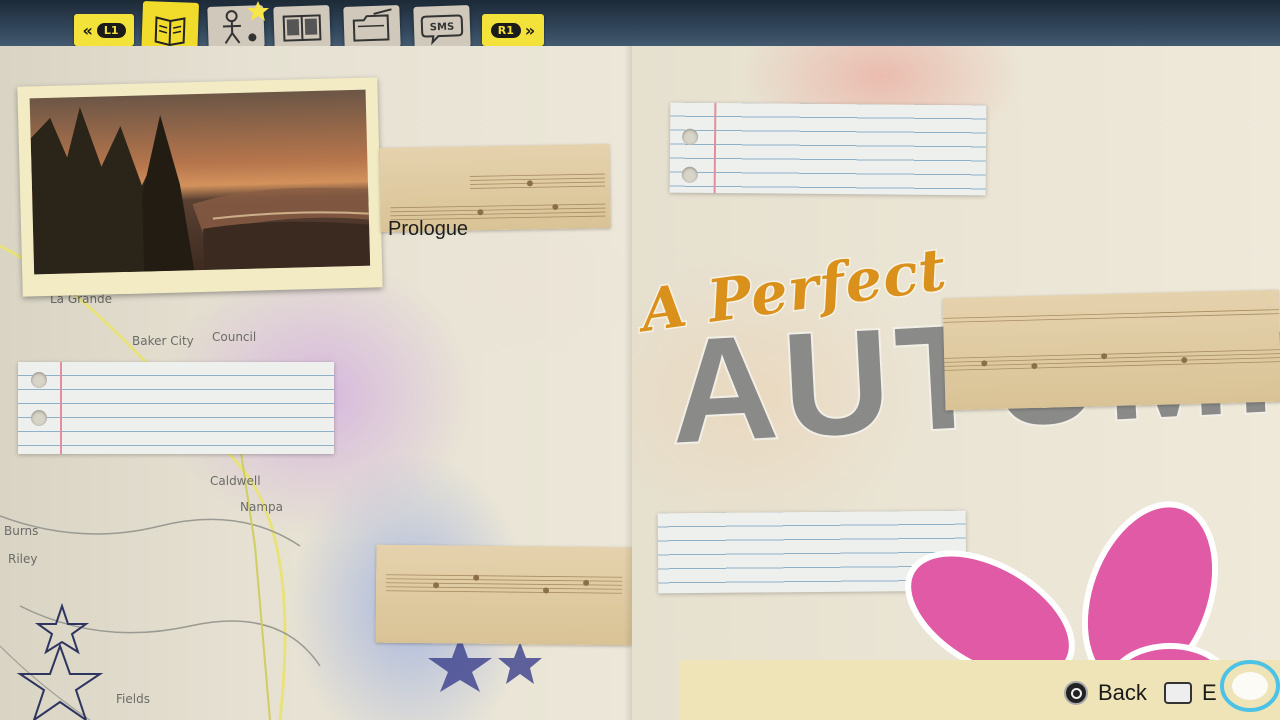  I want to click on back-label: Back, so click(1122, 692).